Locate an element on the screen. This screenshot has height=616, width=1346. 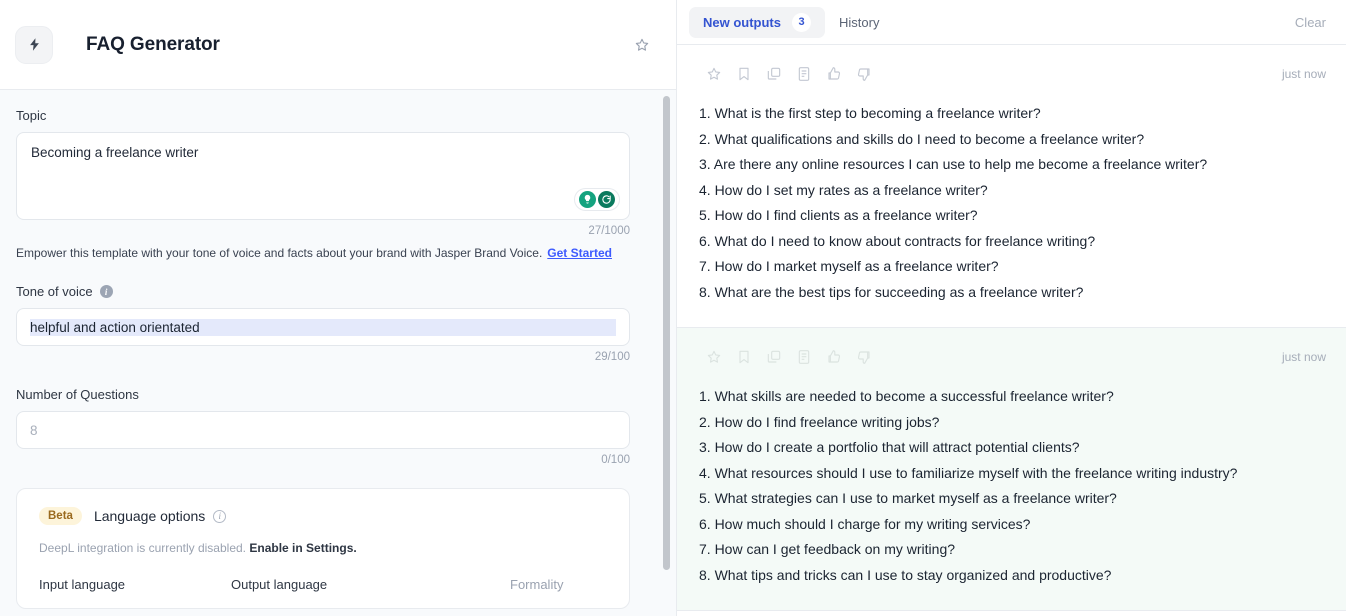
enable-in-settings-link: Enable in Settings. is located at coordinates (302, 548).